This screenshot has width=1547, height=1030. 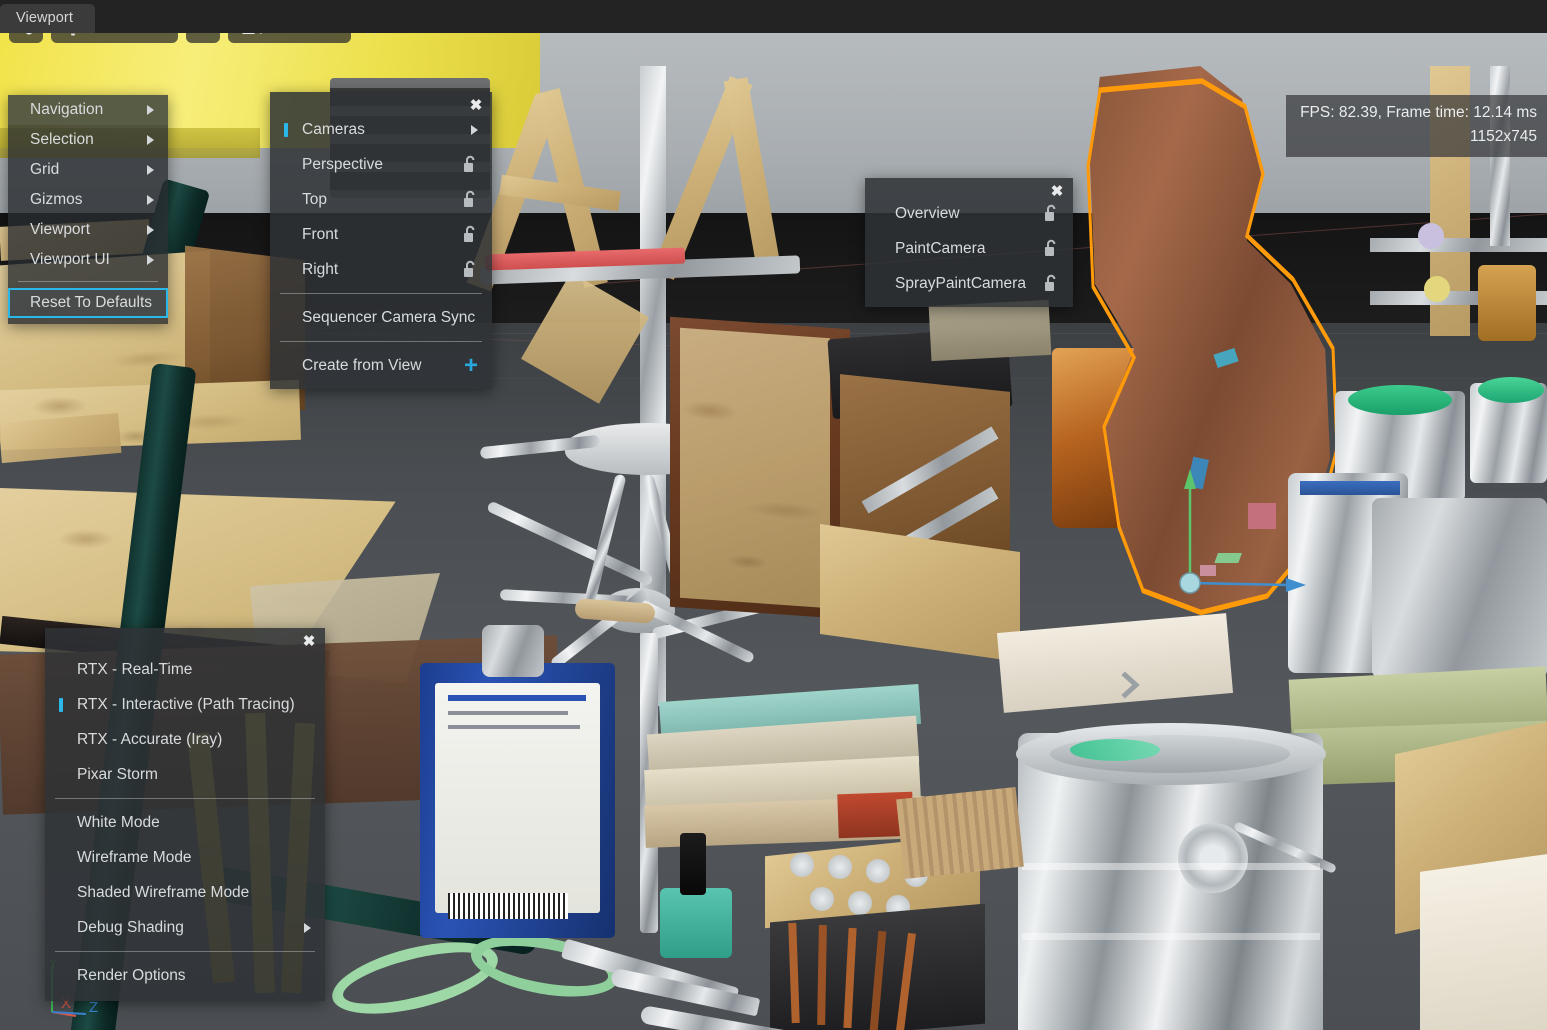 I want to click on scene-prop-rack-bar, so click(x=1458, y=245).